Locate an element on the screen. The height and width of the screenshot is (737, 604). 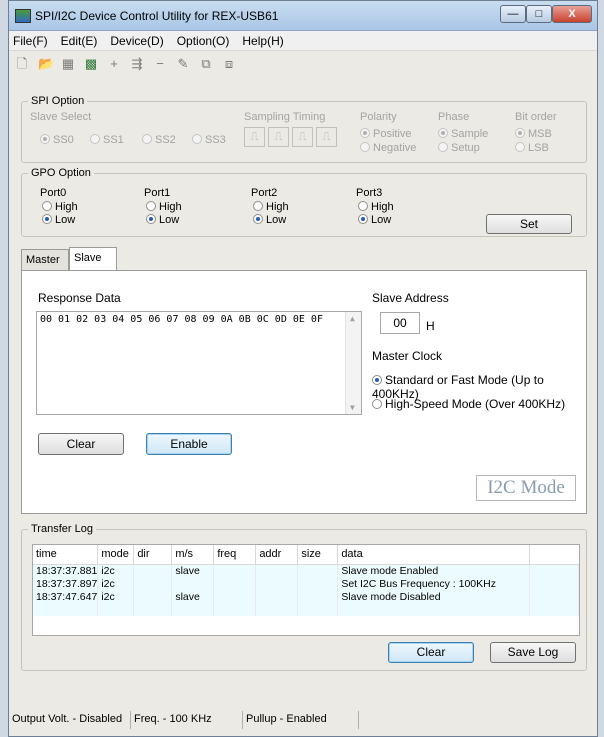
maximize-button: □ is located at coordinates (539, 14).